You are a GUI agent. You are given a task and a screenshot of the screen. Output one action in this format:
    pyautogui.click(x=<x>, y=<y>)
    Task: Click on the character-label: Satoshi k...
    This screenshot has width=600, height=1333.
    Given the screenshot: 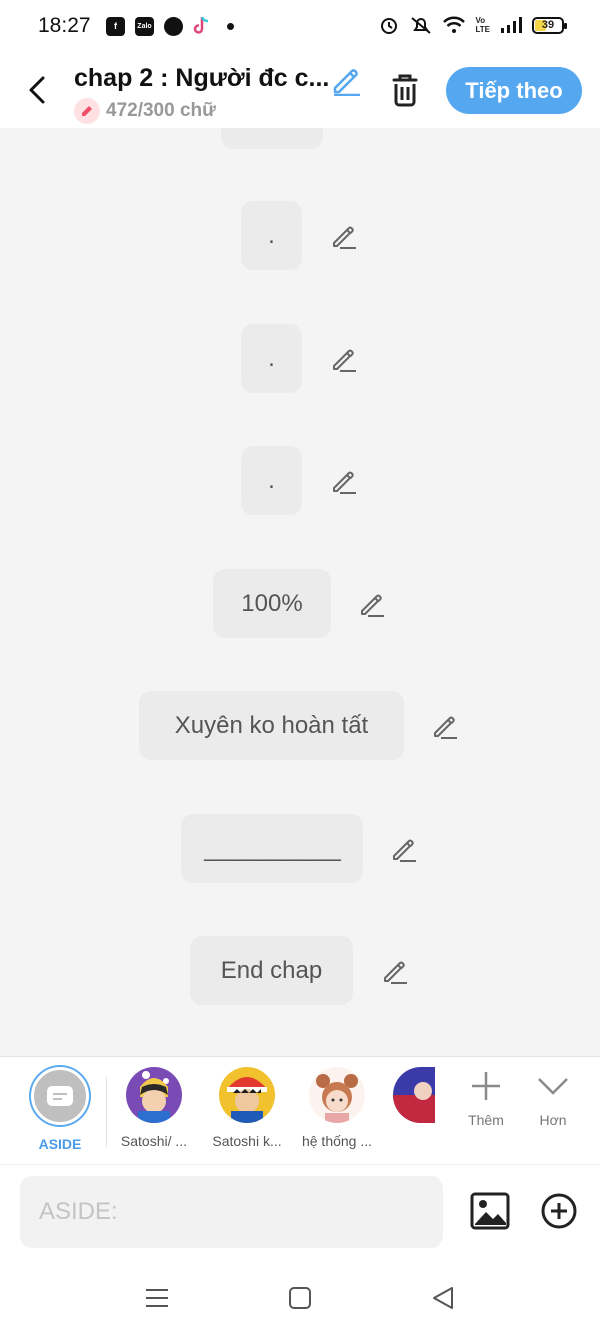 What is the action you would take?
    pyautogui.click(x=247, y=1141)
    